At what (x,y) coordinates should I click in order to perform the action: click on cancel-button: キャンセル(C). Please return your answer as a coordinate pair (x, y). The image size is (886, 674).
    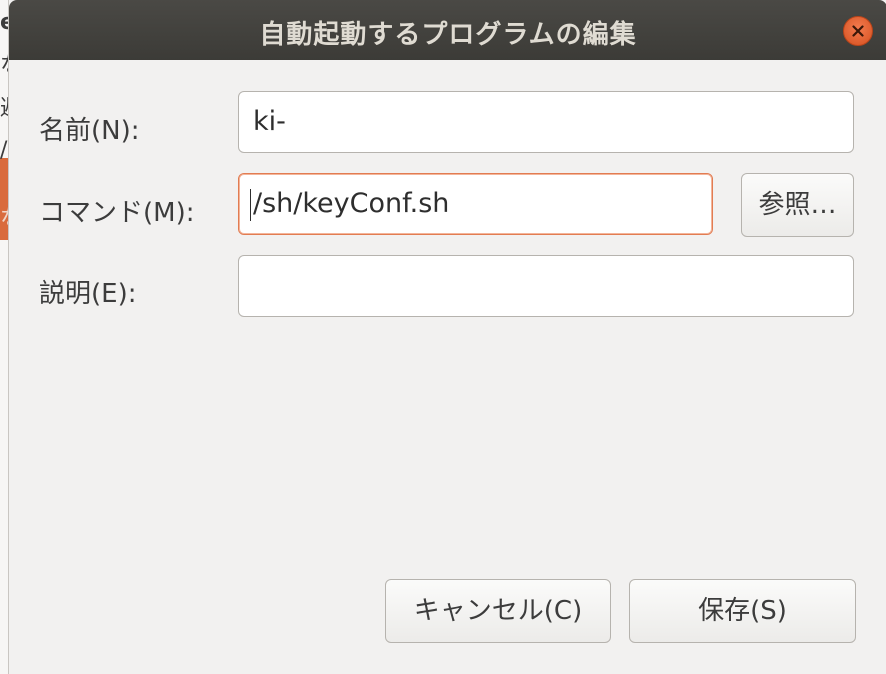
    Looking at the image, I should click on (498, 611).